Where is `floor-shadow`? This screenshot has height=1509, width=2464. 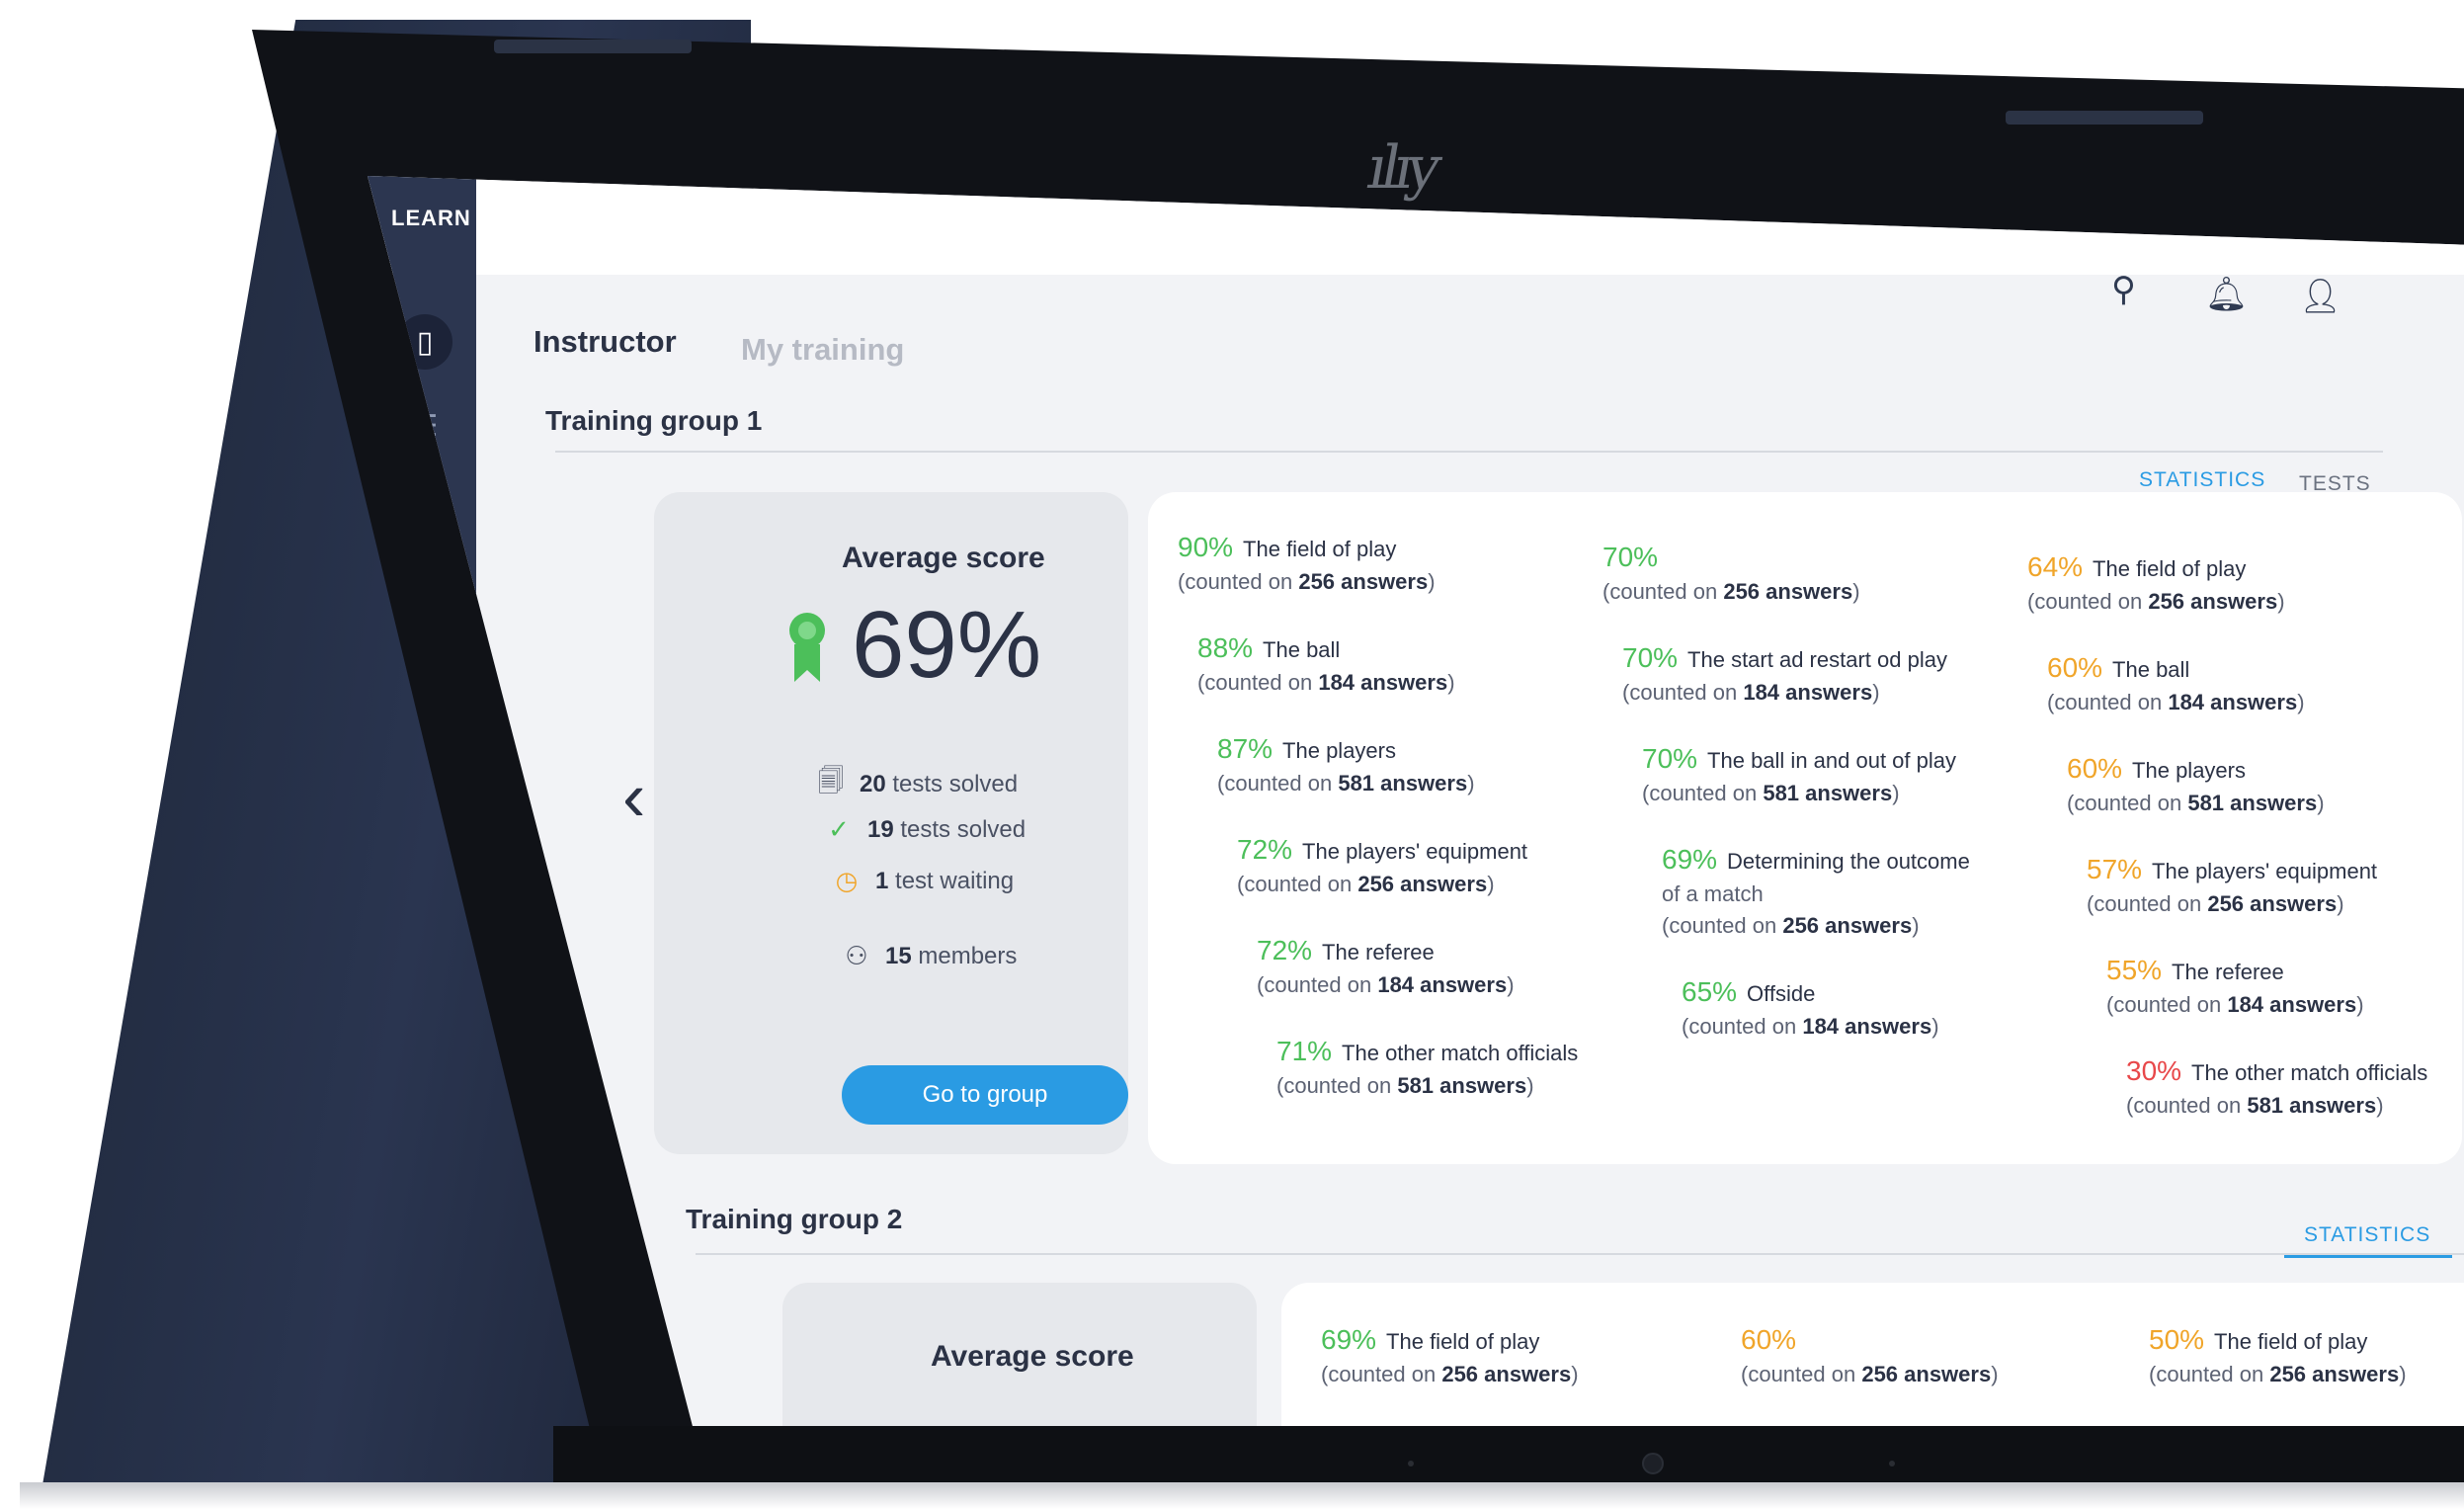
floor-shadow is located at coordinates (1242, 1495).